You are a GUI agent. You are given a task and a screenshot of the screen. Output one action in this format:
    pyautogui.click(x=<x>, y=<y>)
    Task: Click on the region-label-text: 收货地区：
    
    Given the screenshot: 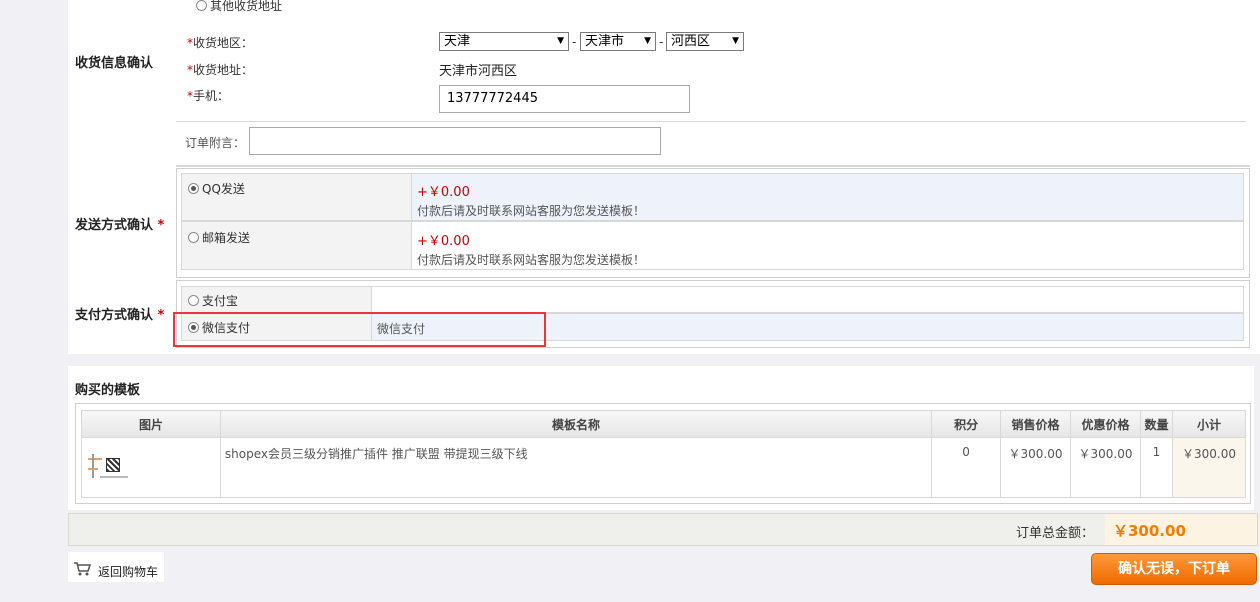 What is the action you would take?
    pyautogui.click(x=223, y=43)
    